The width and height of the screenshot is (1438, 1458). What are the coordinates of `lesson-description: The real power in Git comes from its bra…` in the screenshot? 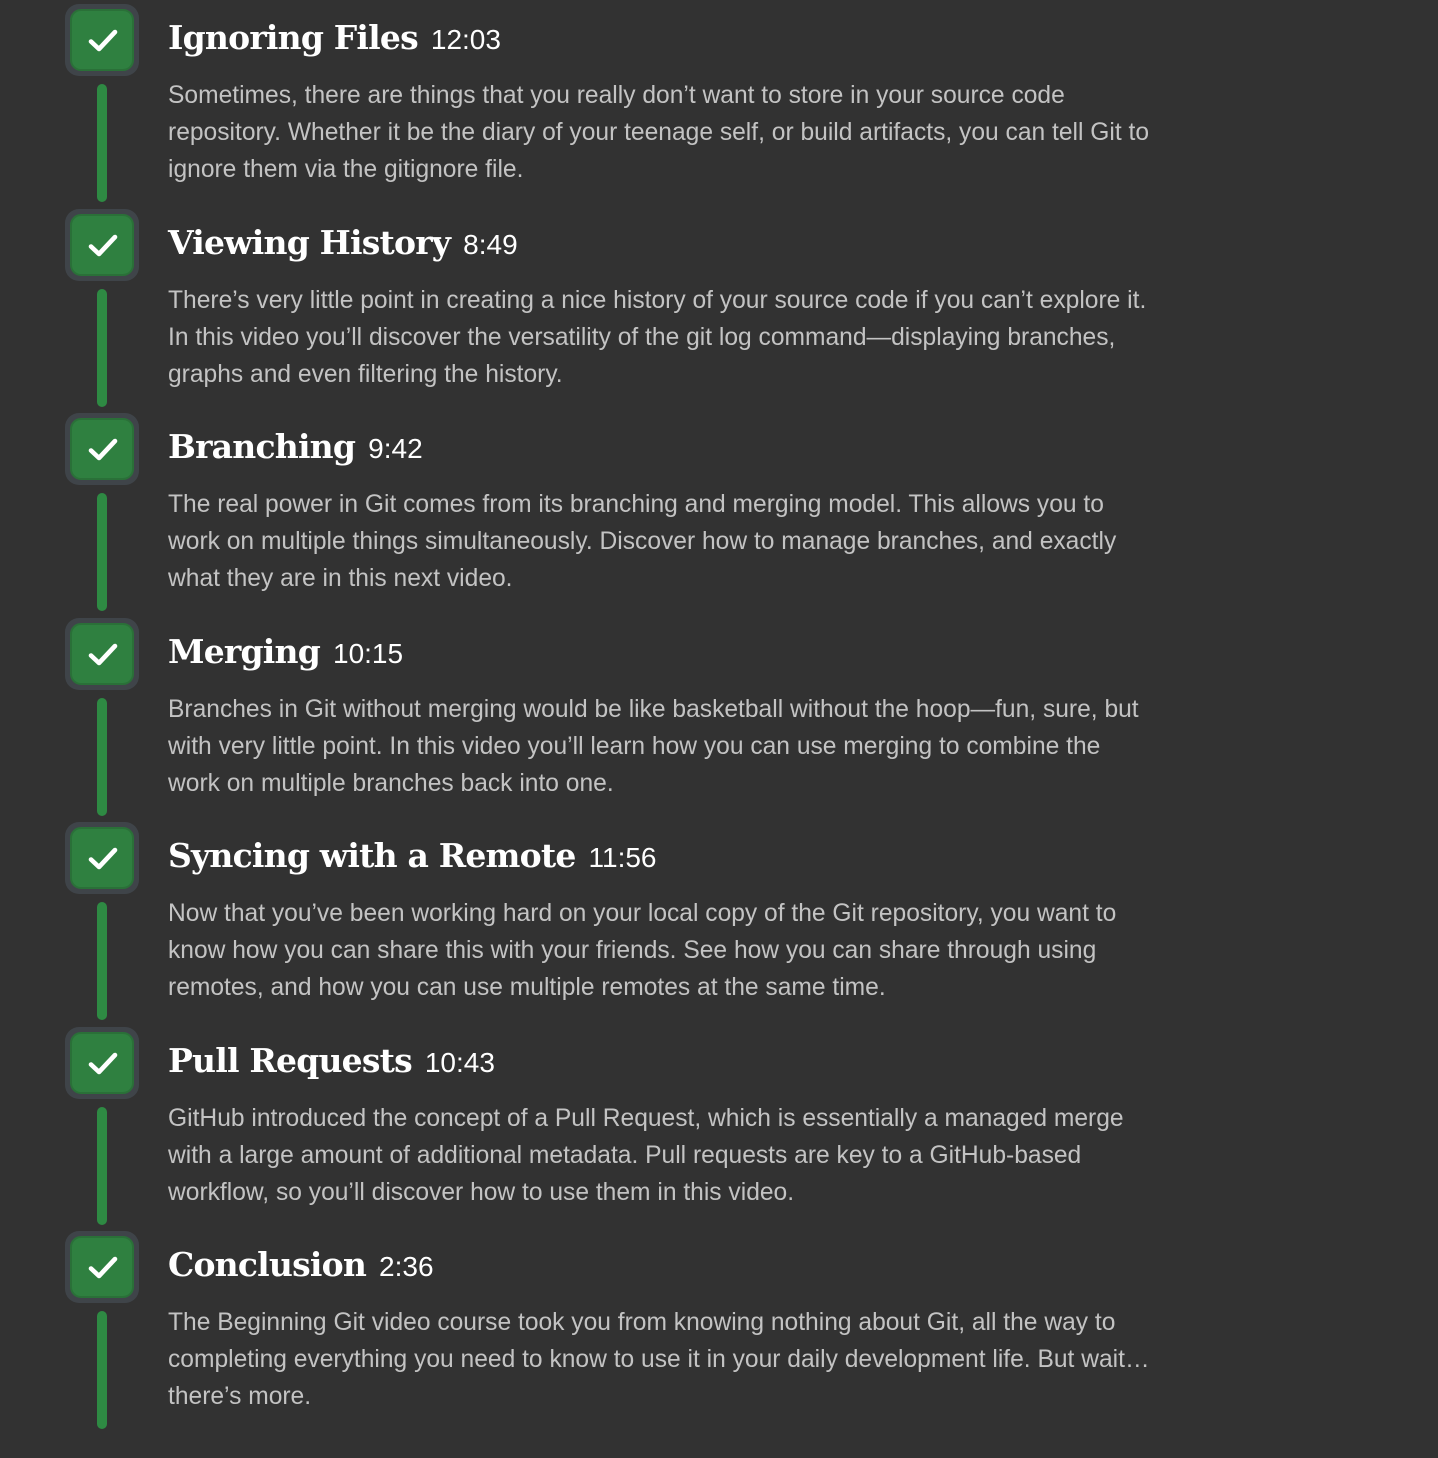 It's located at (642, 542).